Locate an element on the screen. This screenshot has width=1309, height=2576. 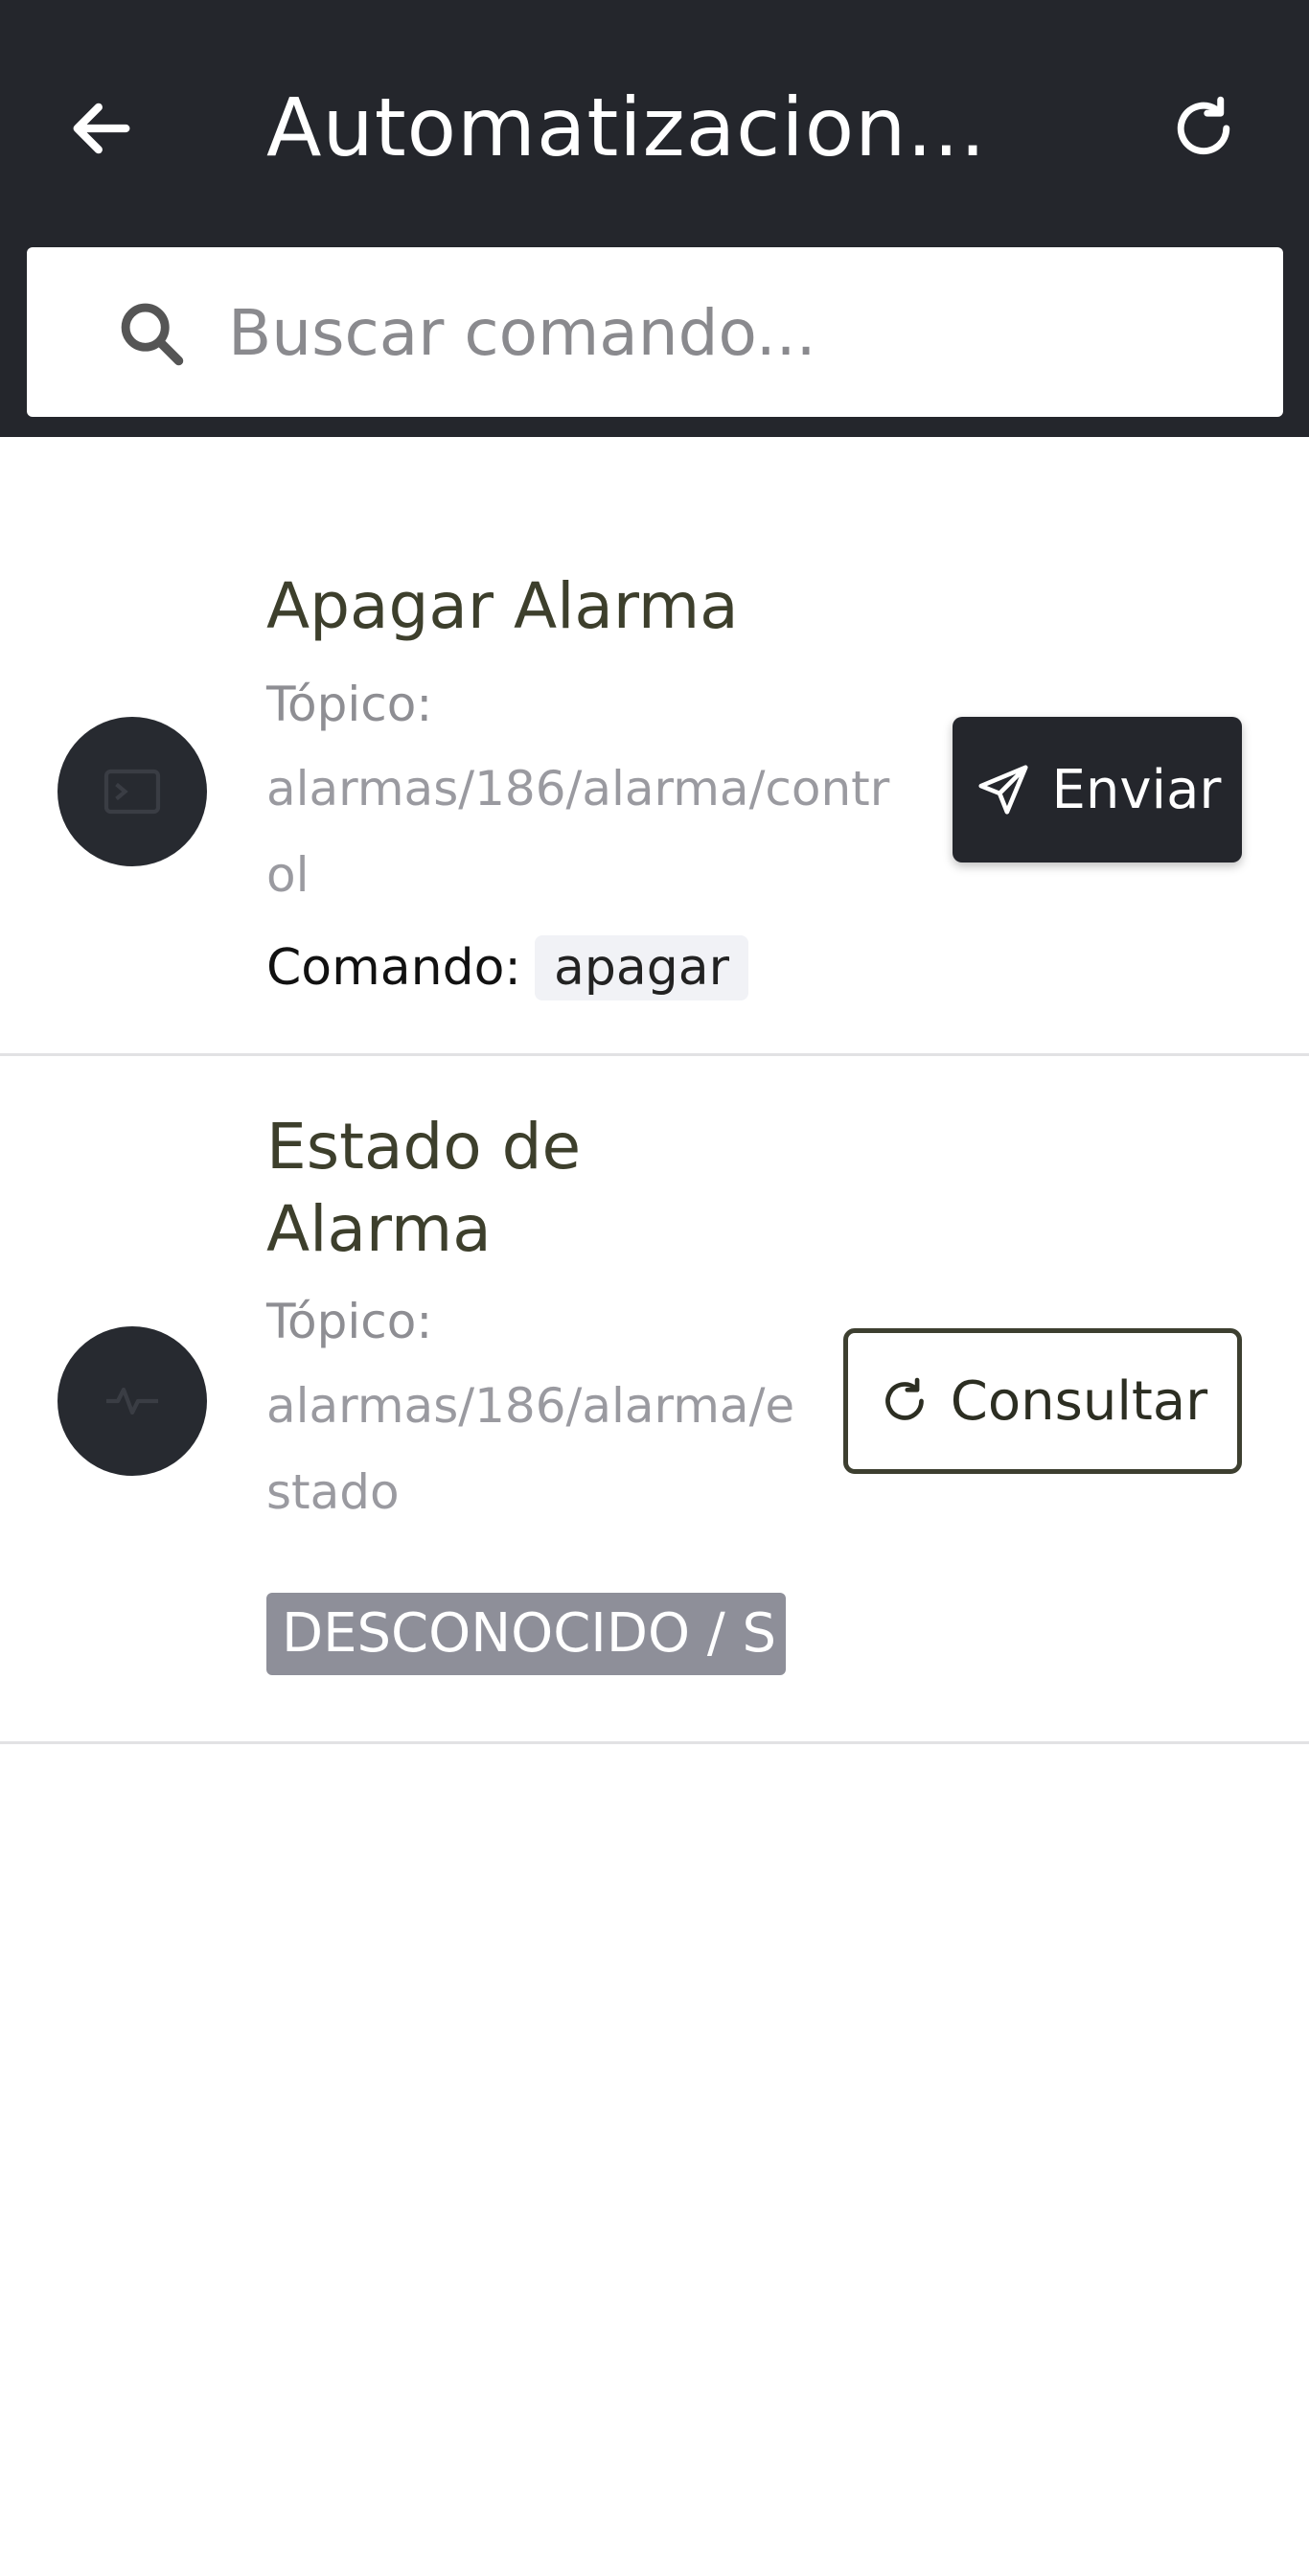
query-button: Consultar is located at coordinates (1042, 1401).